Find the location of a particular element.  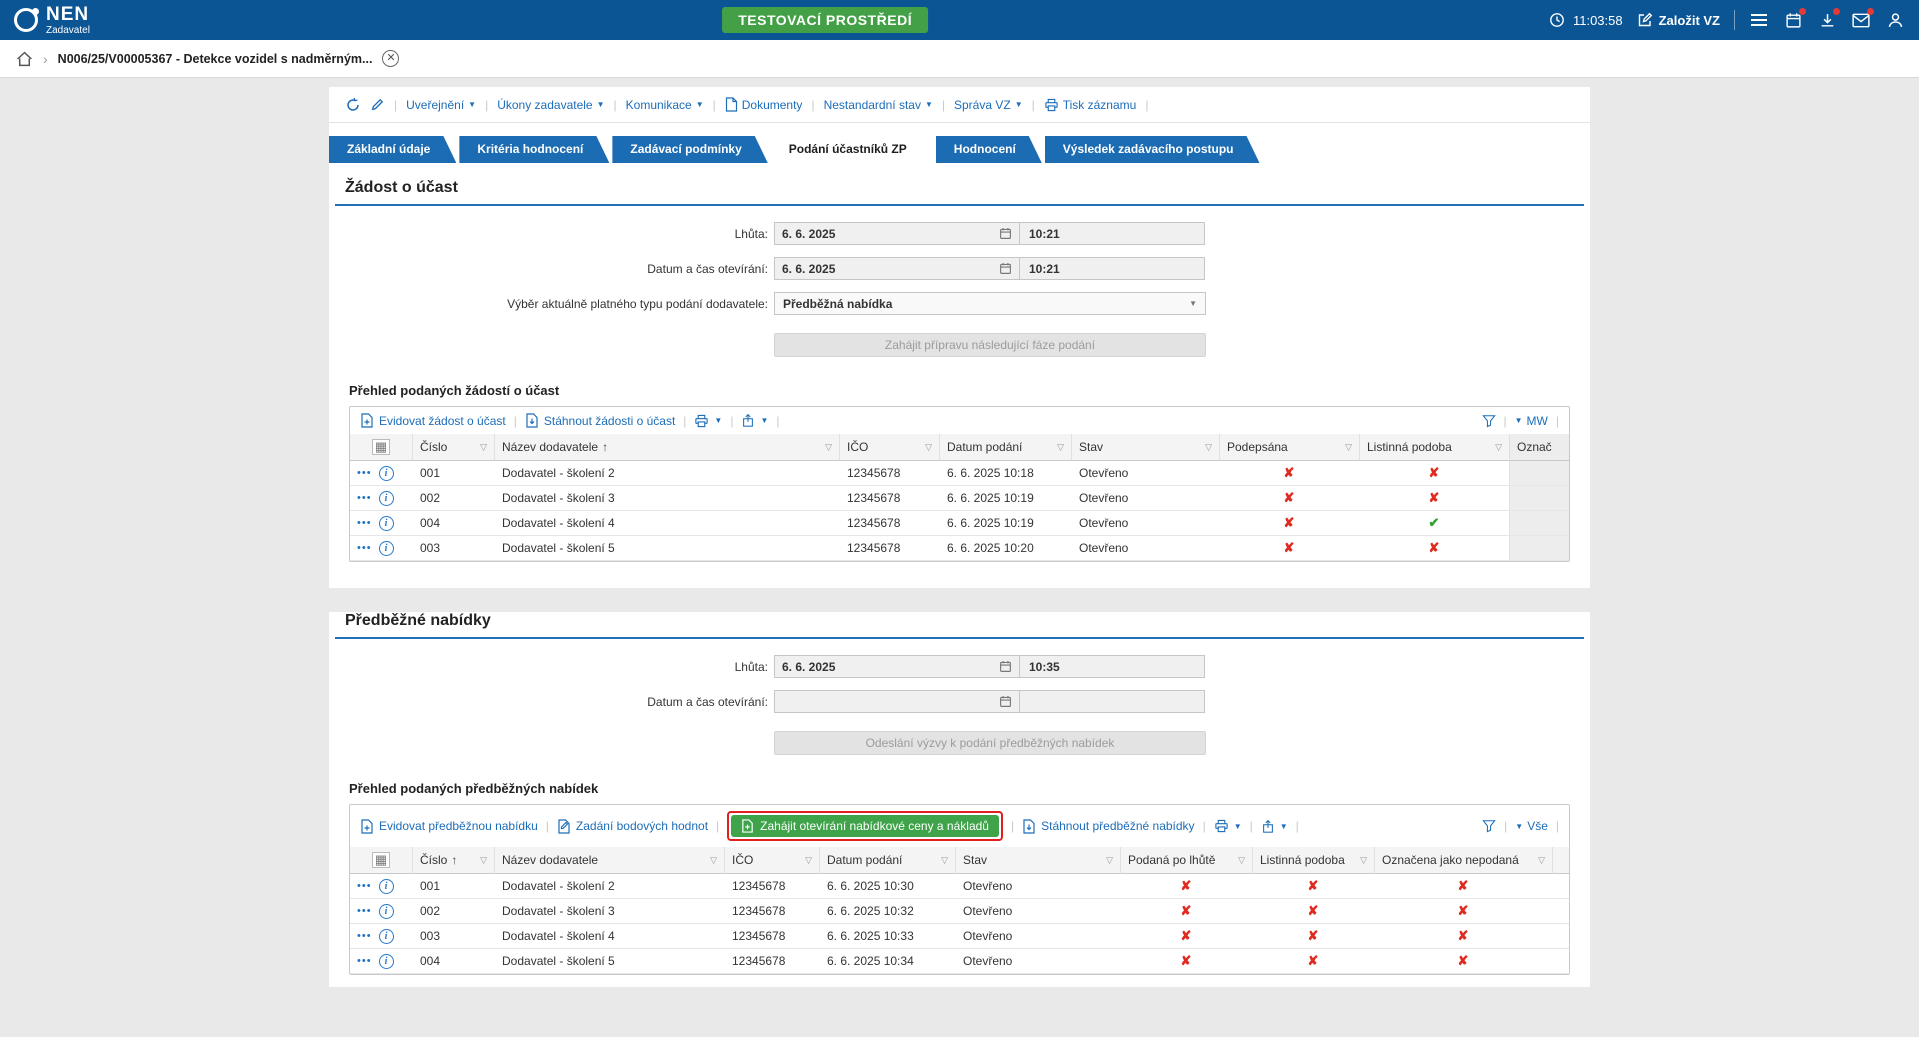

close-record-icon: ✕ is located at coordinates (391, 58).